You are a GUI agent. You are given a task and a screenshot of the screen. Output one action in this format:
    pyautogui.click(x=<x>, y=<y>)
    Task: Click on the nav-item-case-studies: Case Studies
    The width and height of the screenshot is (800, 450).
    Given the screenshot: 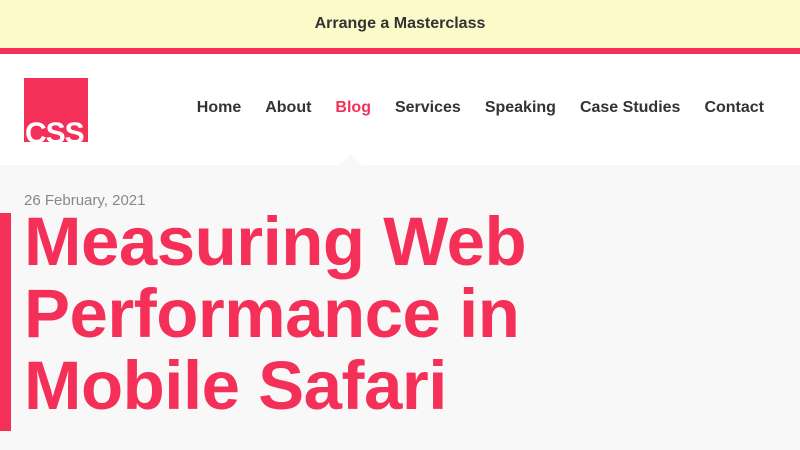 What is the action you would take?
    pyautogui.click(x=630, y=108)
    